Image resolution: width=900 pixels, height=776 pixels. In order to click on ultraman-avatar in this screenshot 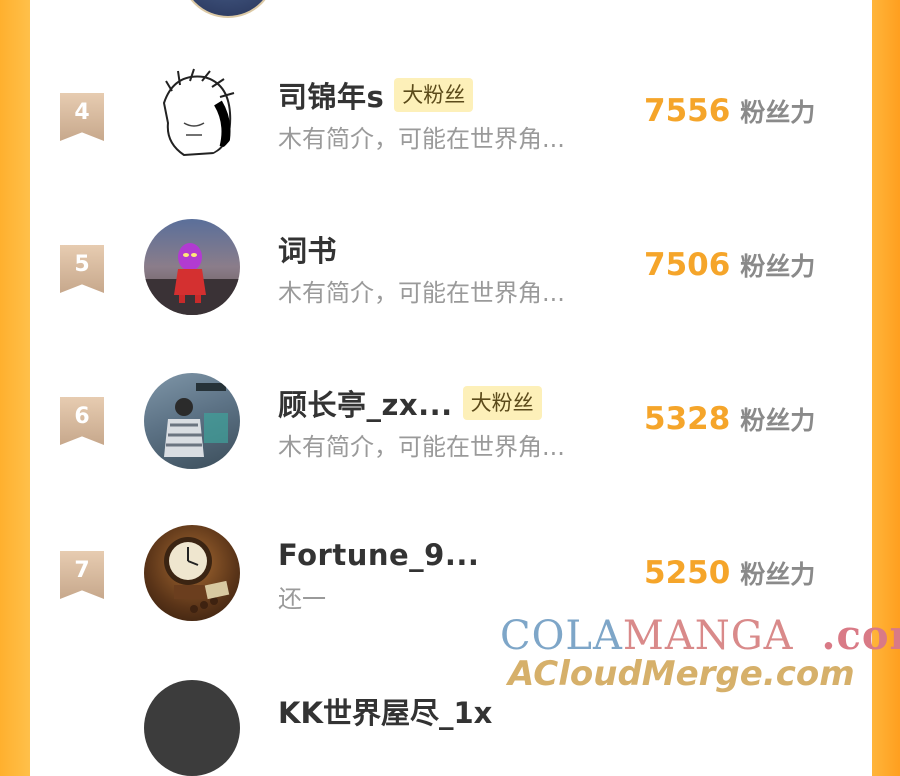, I will do `click(192, 267)`.